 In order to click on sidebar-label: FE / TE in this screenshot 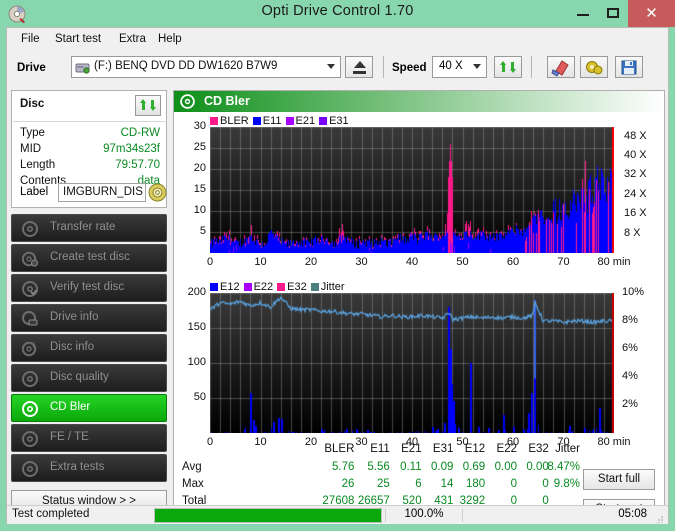, I will do `click(69, 437)`.